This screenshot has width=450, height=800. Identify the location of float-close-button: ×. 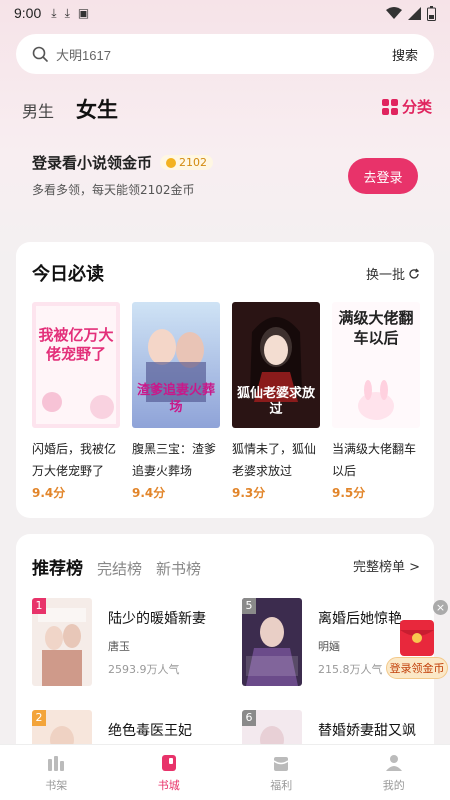
(440, 607).